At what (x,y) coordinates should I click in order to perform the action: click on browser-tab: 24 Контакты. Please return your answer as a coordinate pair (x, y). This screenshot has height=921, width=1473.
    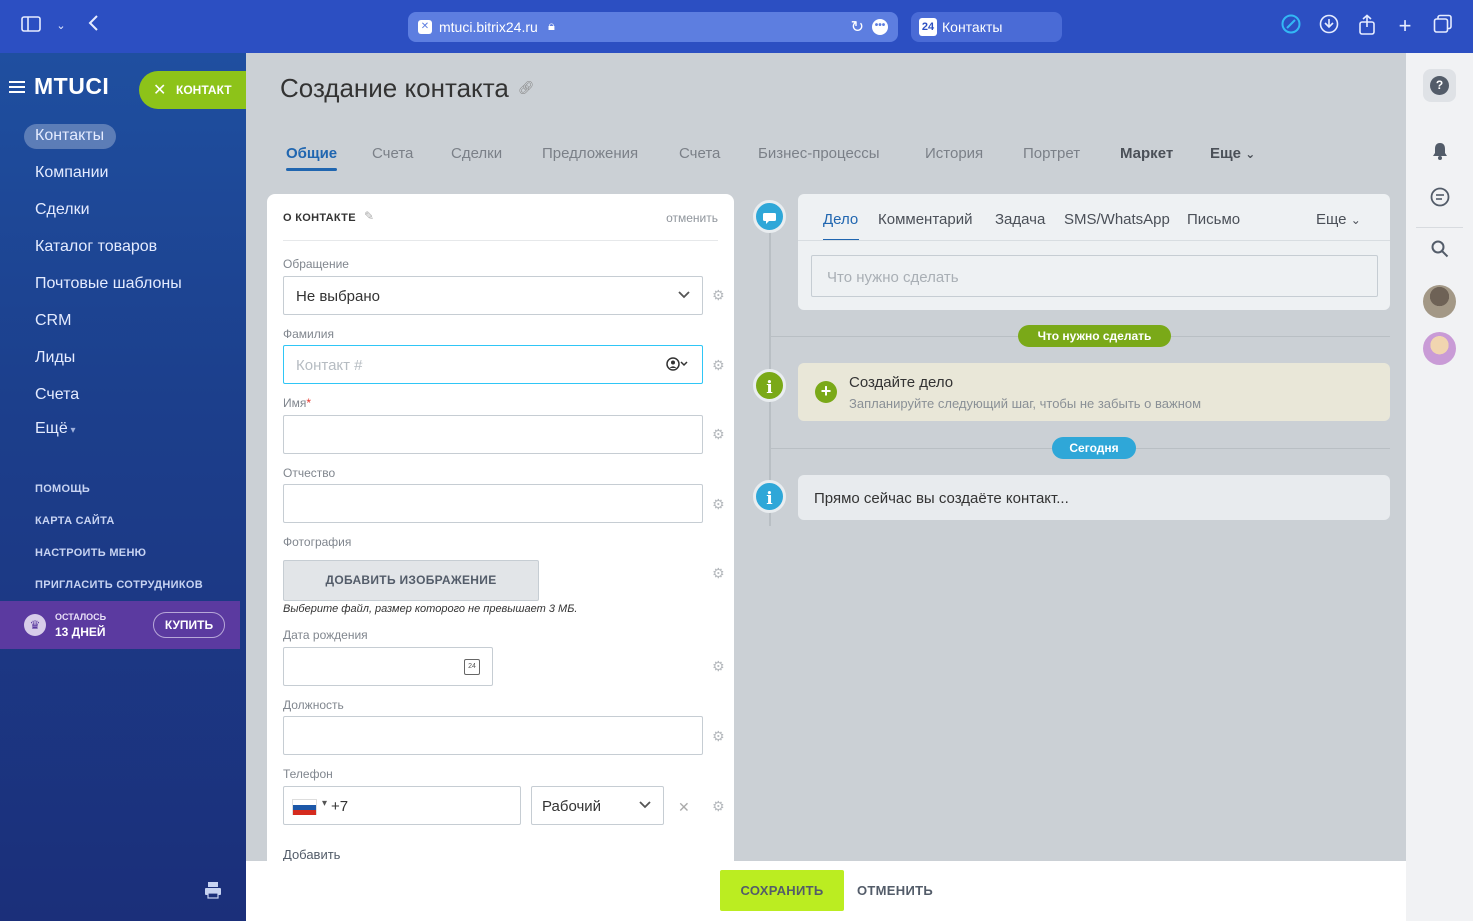
    Looking at the image, I should click on (986, 27).